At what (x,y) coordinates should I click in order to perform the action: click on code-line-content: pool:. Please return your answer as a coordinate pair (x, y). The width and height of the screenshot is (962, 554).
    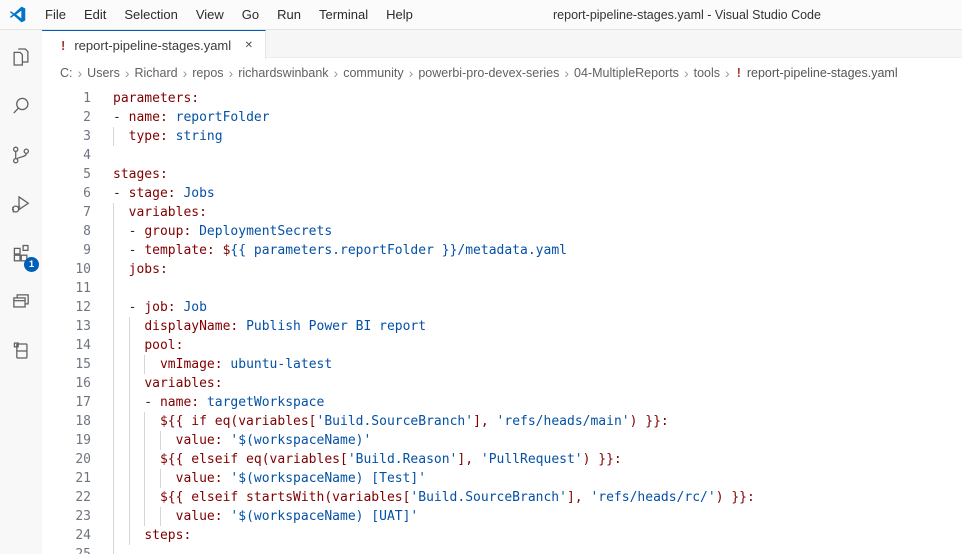
    Looking at the image, I should click on (148, 345).